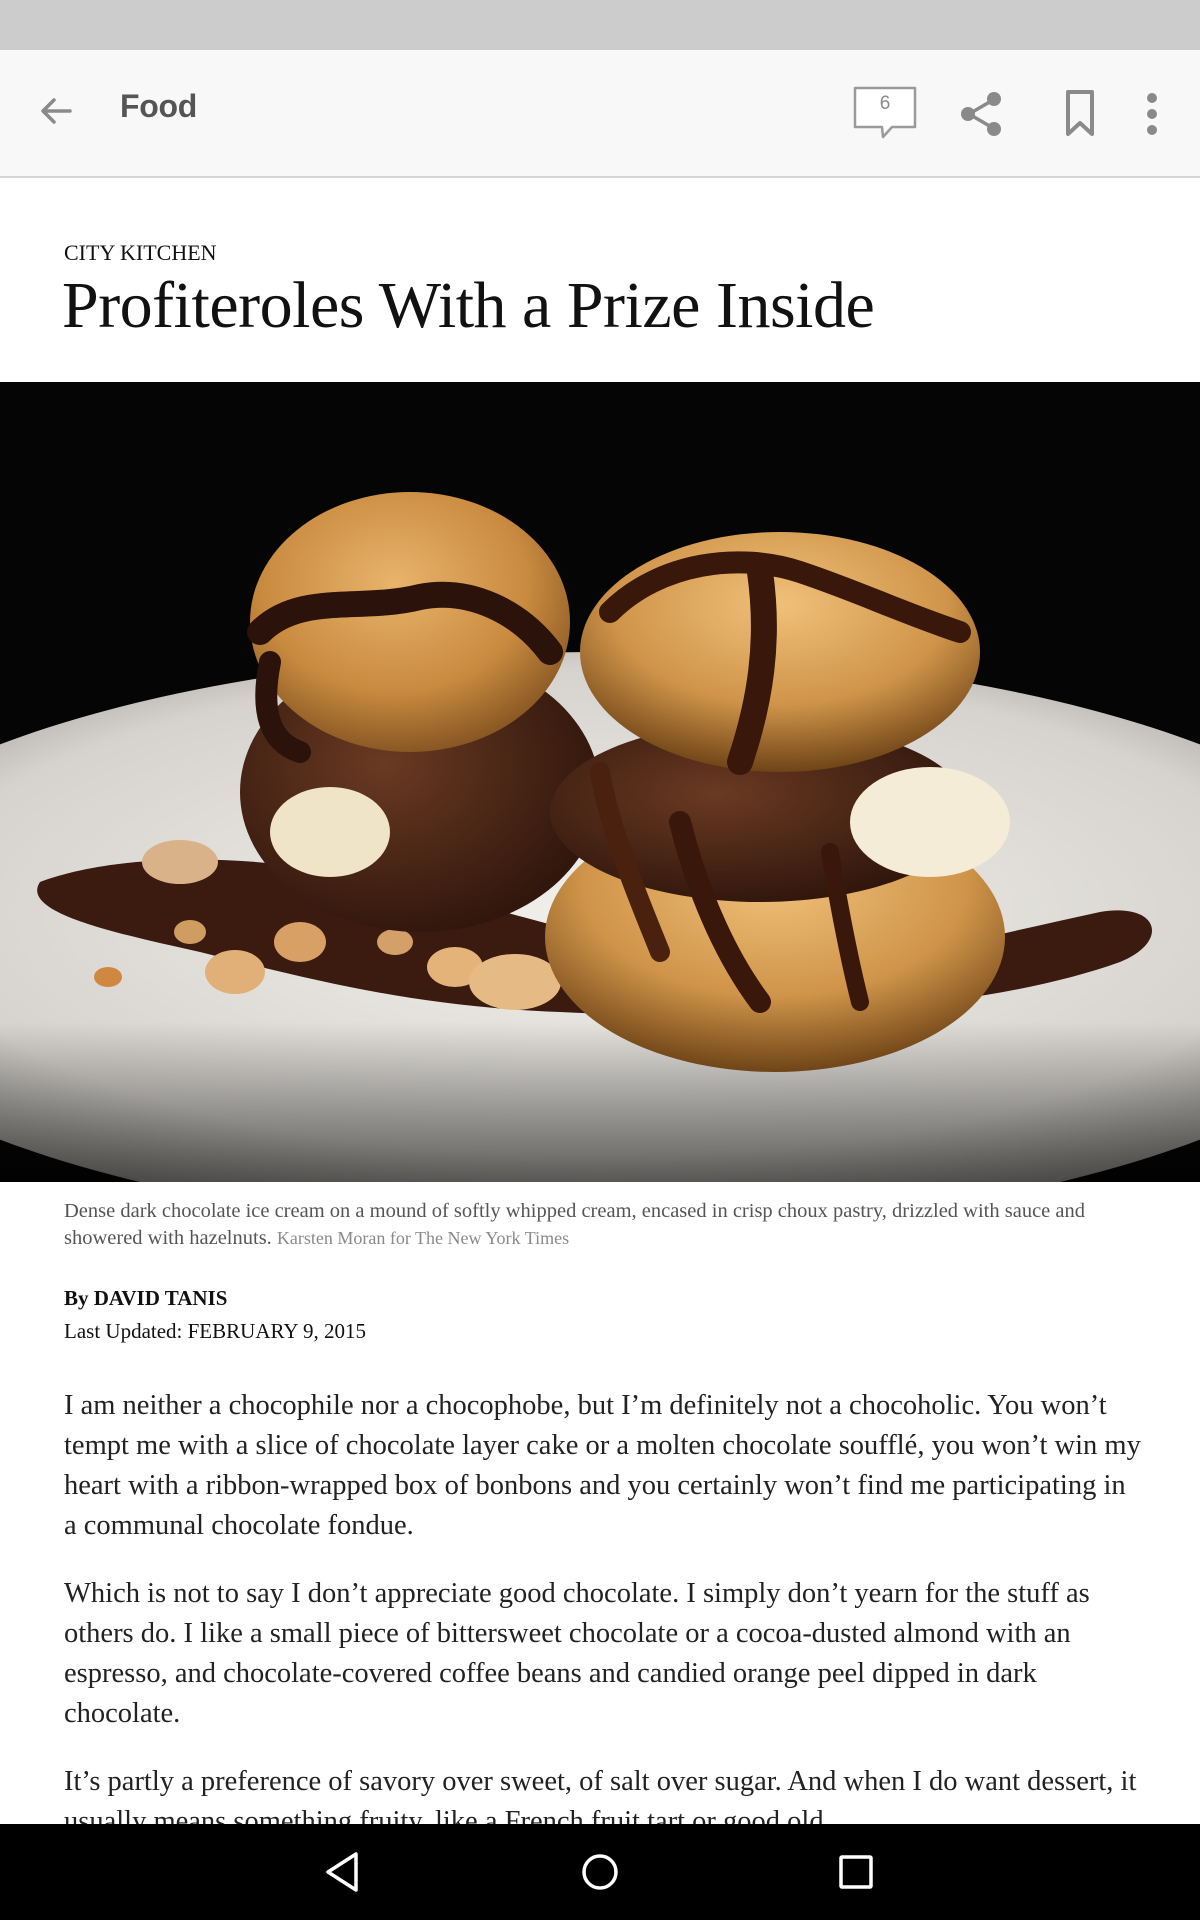 This screenshot has height=1920, width=1200. Describe the element at coordinates (146, 1298) in the screenshot. I see `byline: By DAVID TANIS` at that location.